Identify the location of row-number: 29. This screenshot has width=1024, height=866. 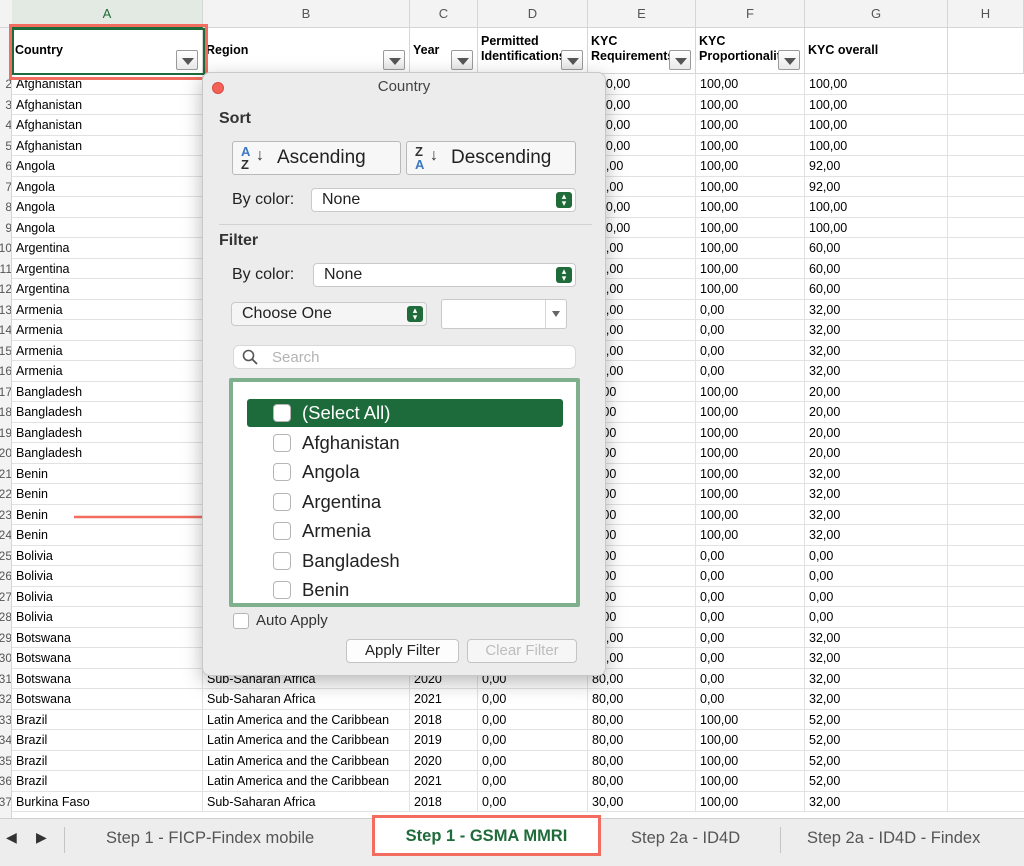
(5, 638).